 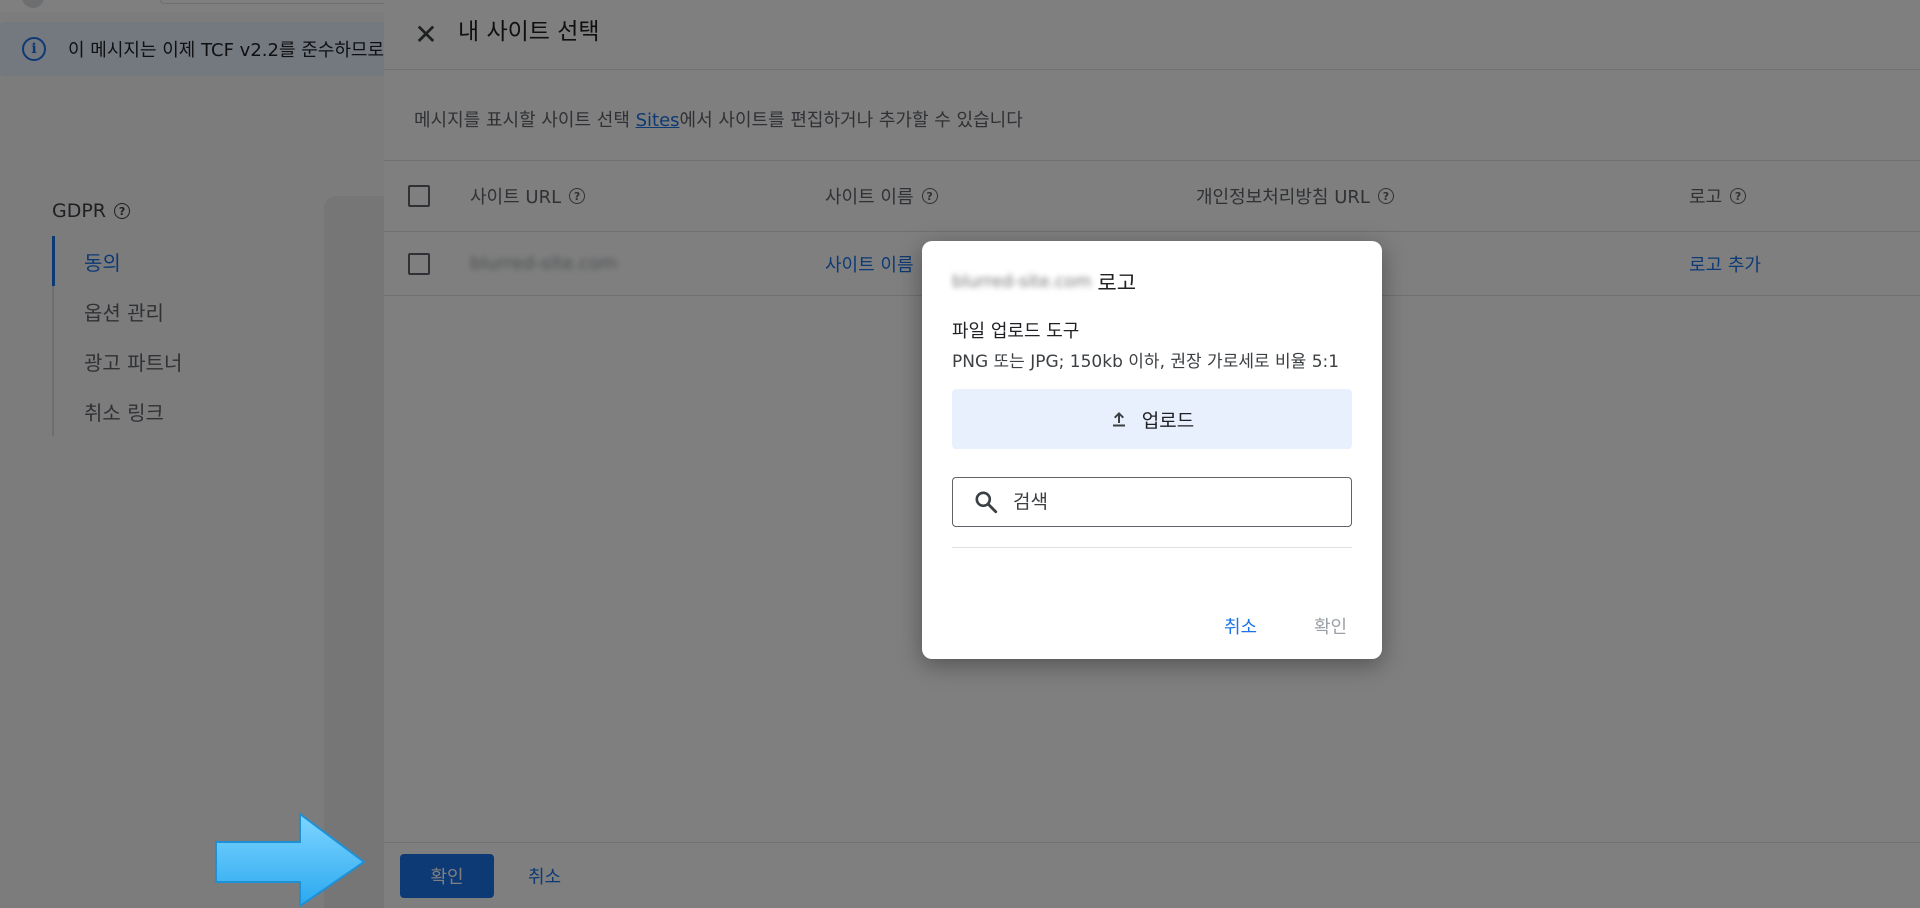 I want to click on search-icon, so click(x=986, y=502).